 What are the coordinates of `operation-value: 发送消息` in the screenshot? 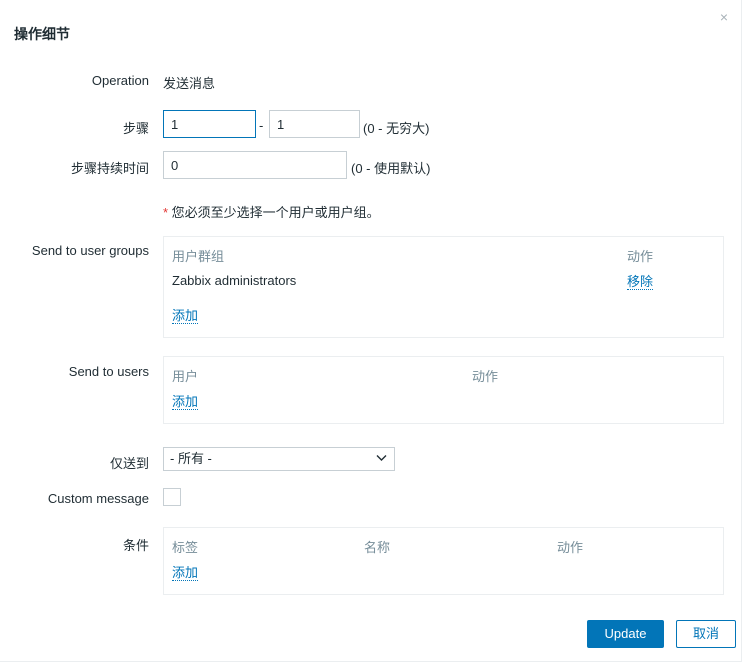 It's located at (189, 83).